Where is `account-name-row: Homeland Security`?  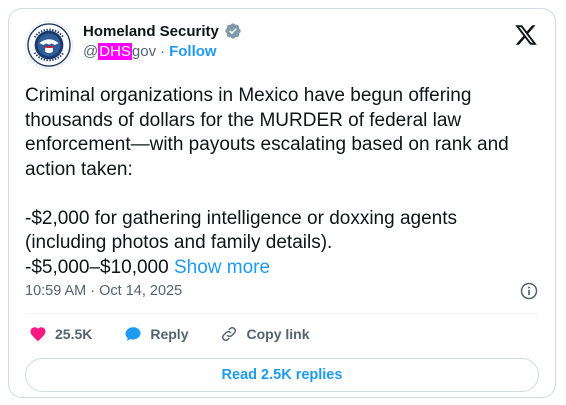
account-name-row: Homeland Security is located at coordinates (162, 31).